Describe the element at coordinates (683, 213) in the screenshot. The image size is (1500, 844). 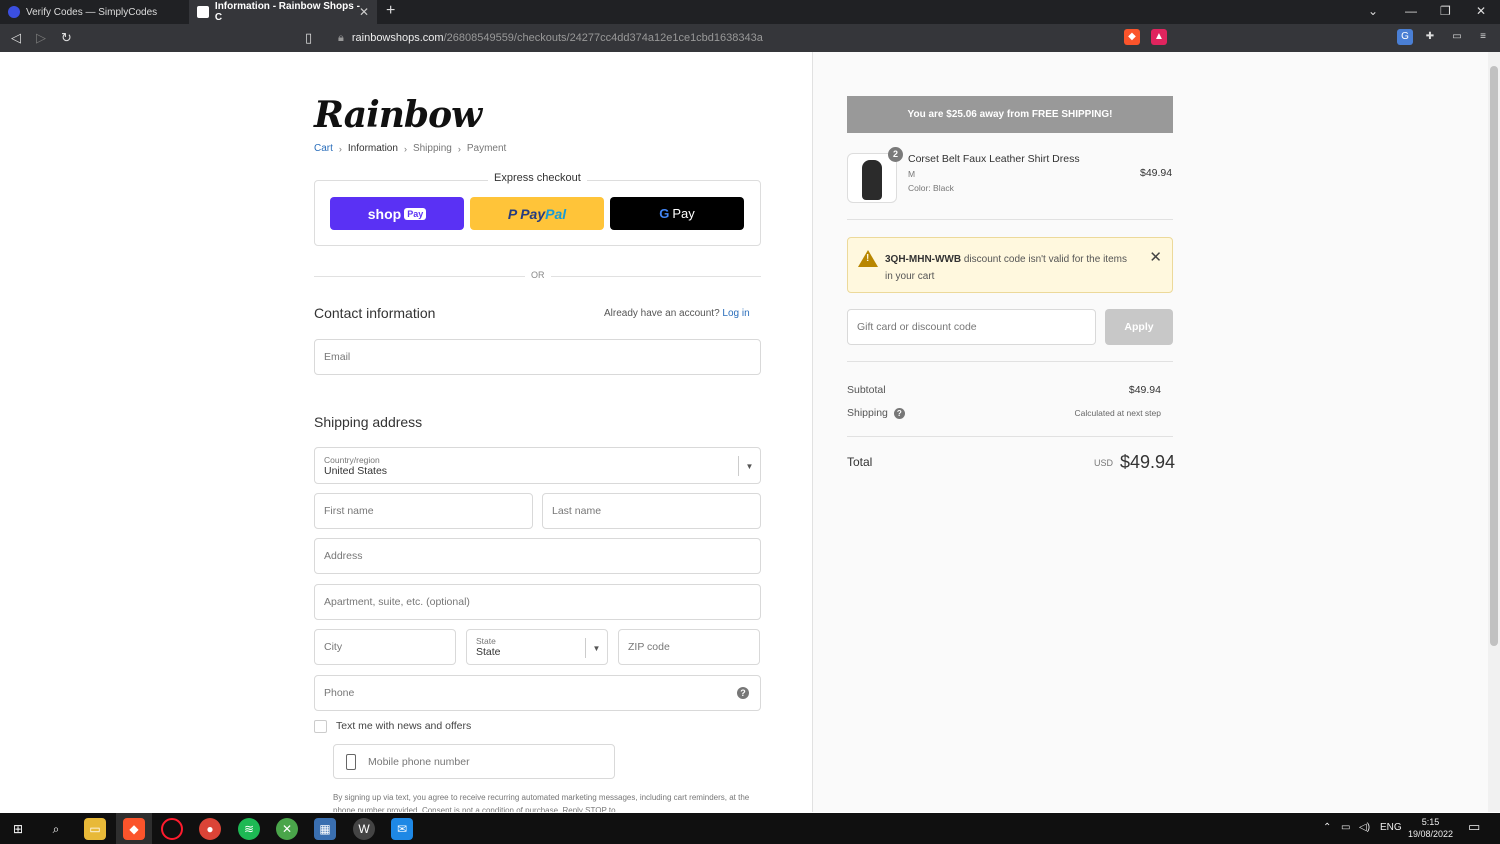
I see `gpay-label: Pay` at that location.